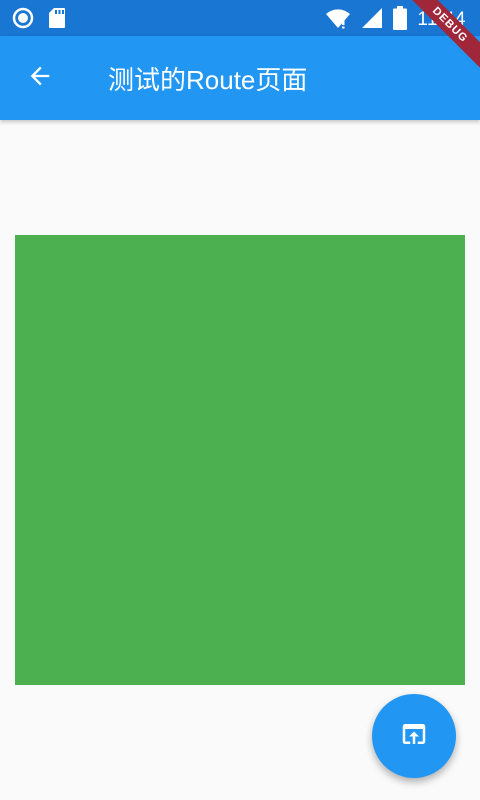 The image size is (480, 800). Describe the element at coordinates (208, 80) in the screenshot. I see `page-title: 测试的Route页面` at that location.